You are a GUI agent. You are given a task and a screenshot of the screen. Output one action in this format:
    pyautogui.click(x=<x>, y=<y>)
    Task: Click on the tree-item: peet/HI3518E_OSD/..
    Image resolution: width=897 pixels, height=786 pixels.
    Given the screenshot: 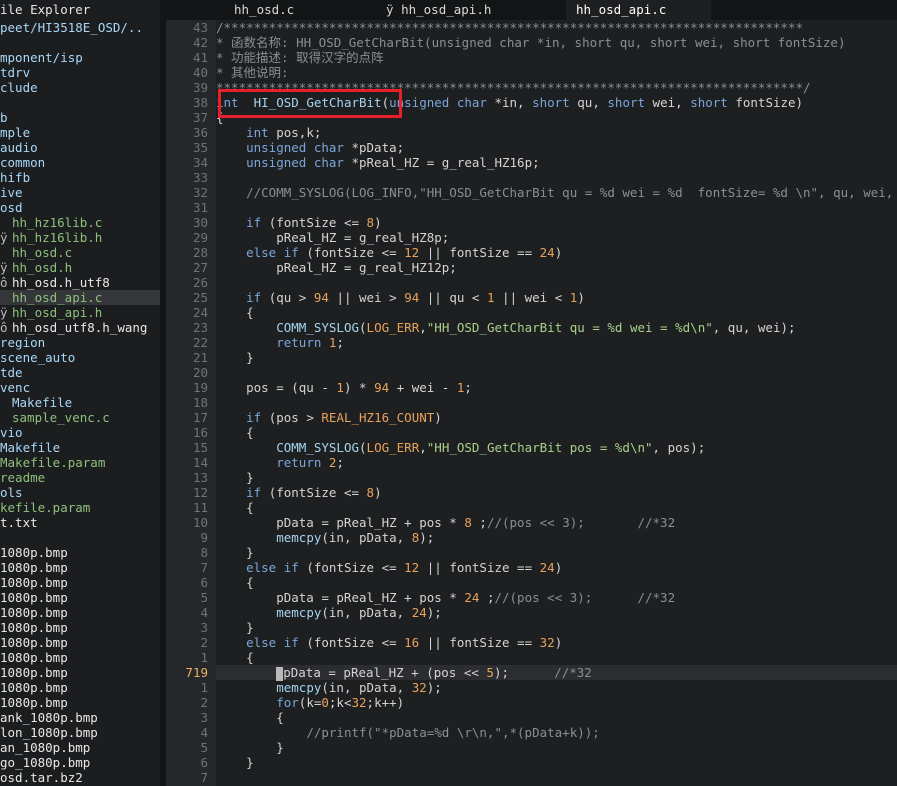 What is the action you would take?
    pyautogui.click(x=80, y=27)
    